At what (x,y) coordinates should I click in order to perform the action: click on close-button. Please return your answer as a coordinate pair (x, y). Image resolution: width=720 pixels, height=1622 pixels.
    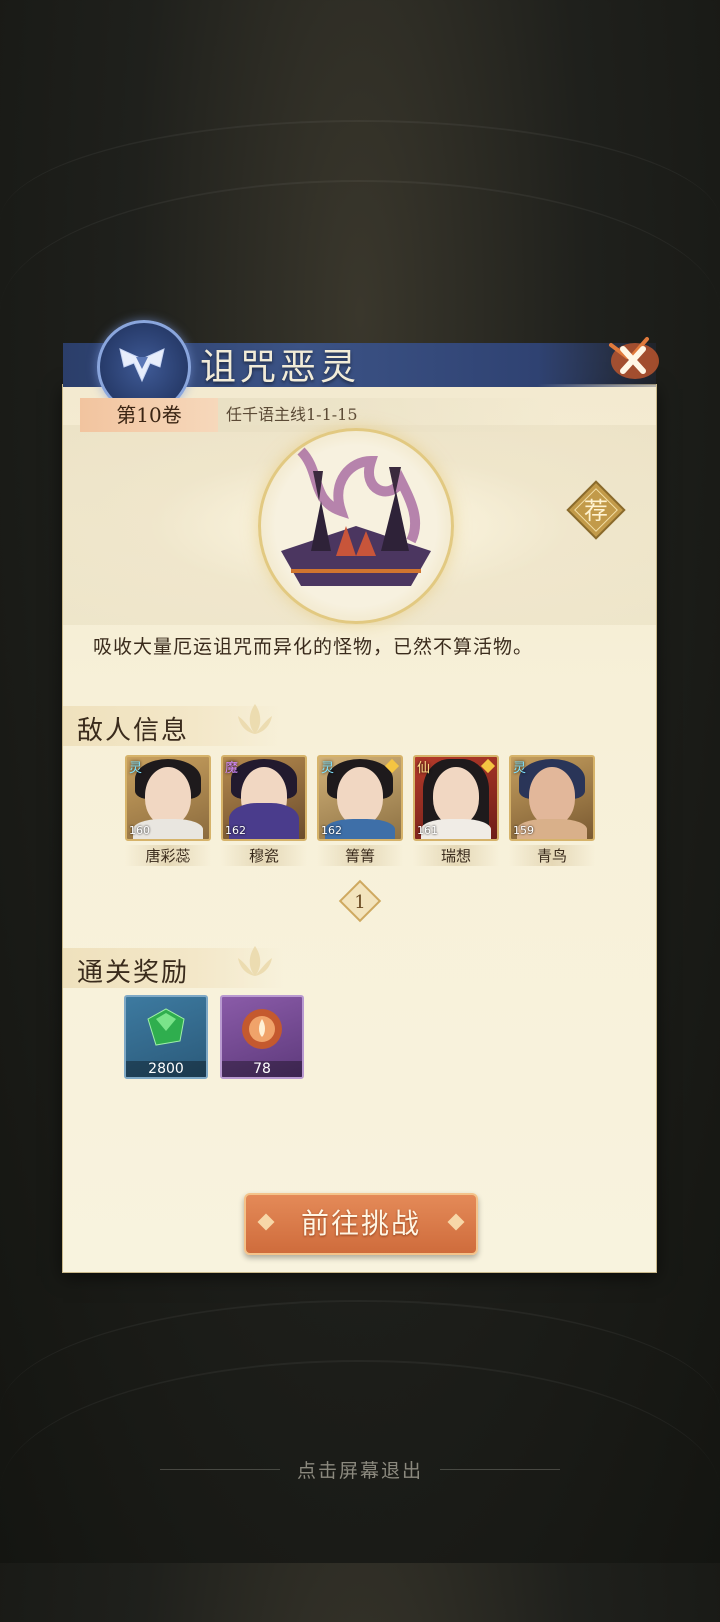
    Looking at the image, I should click on (632, 358).